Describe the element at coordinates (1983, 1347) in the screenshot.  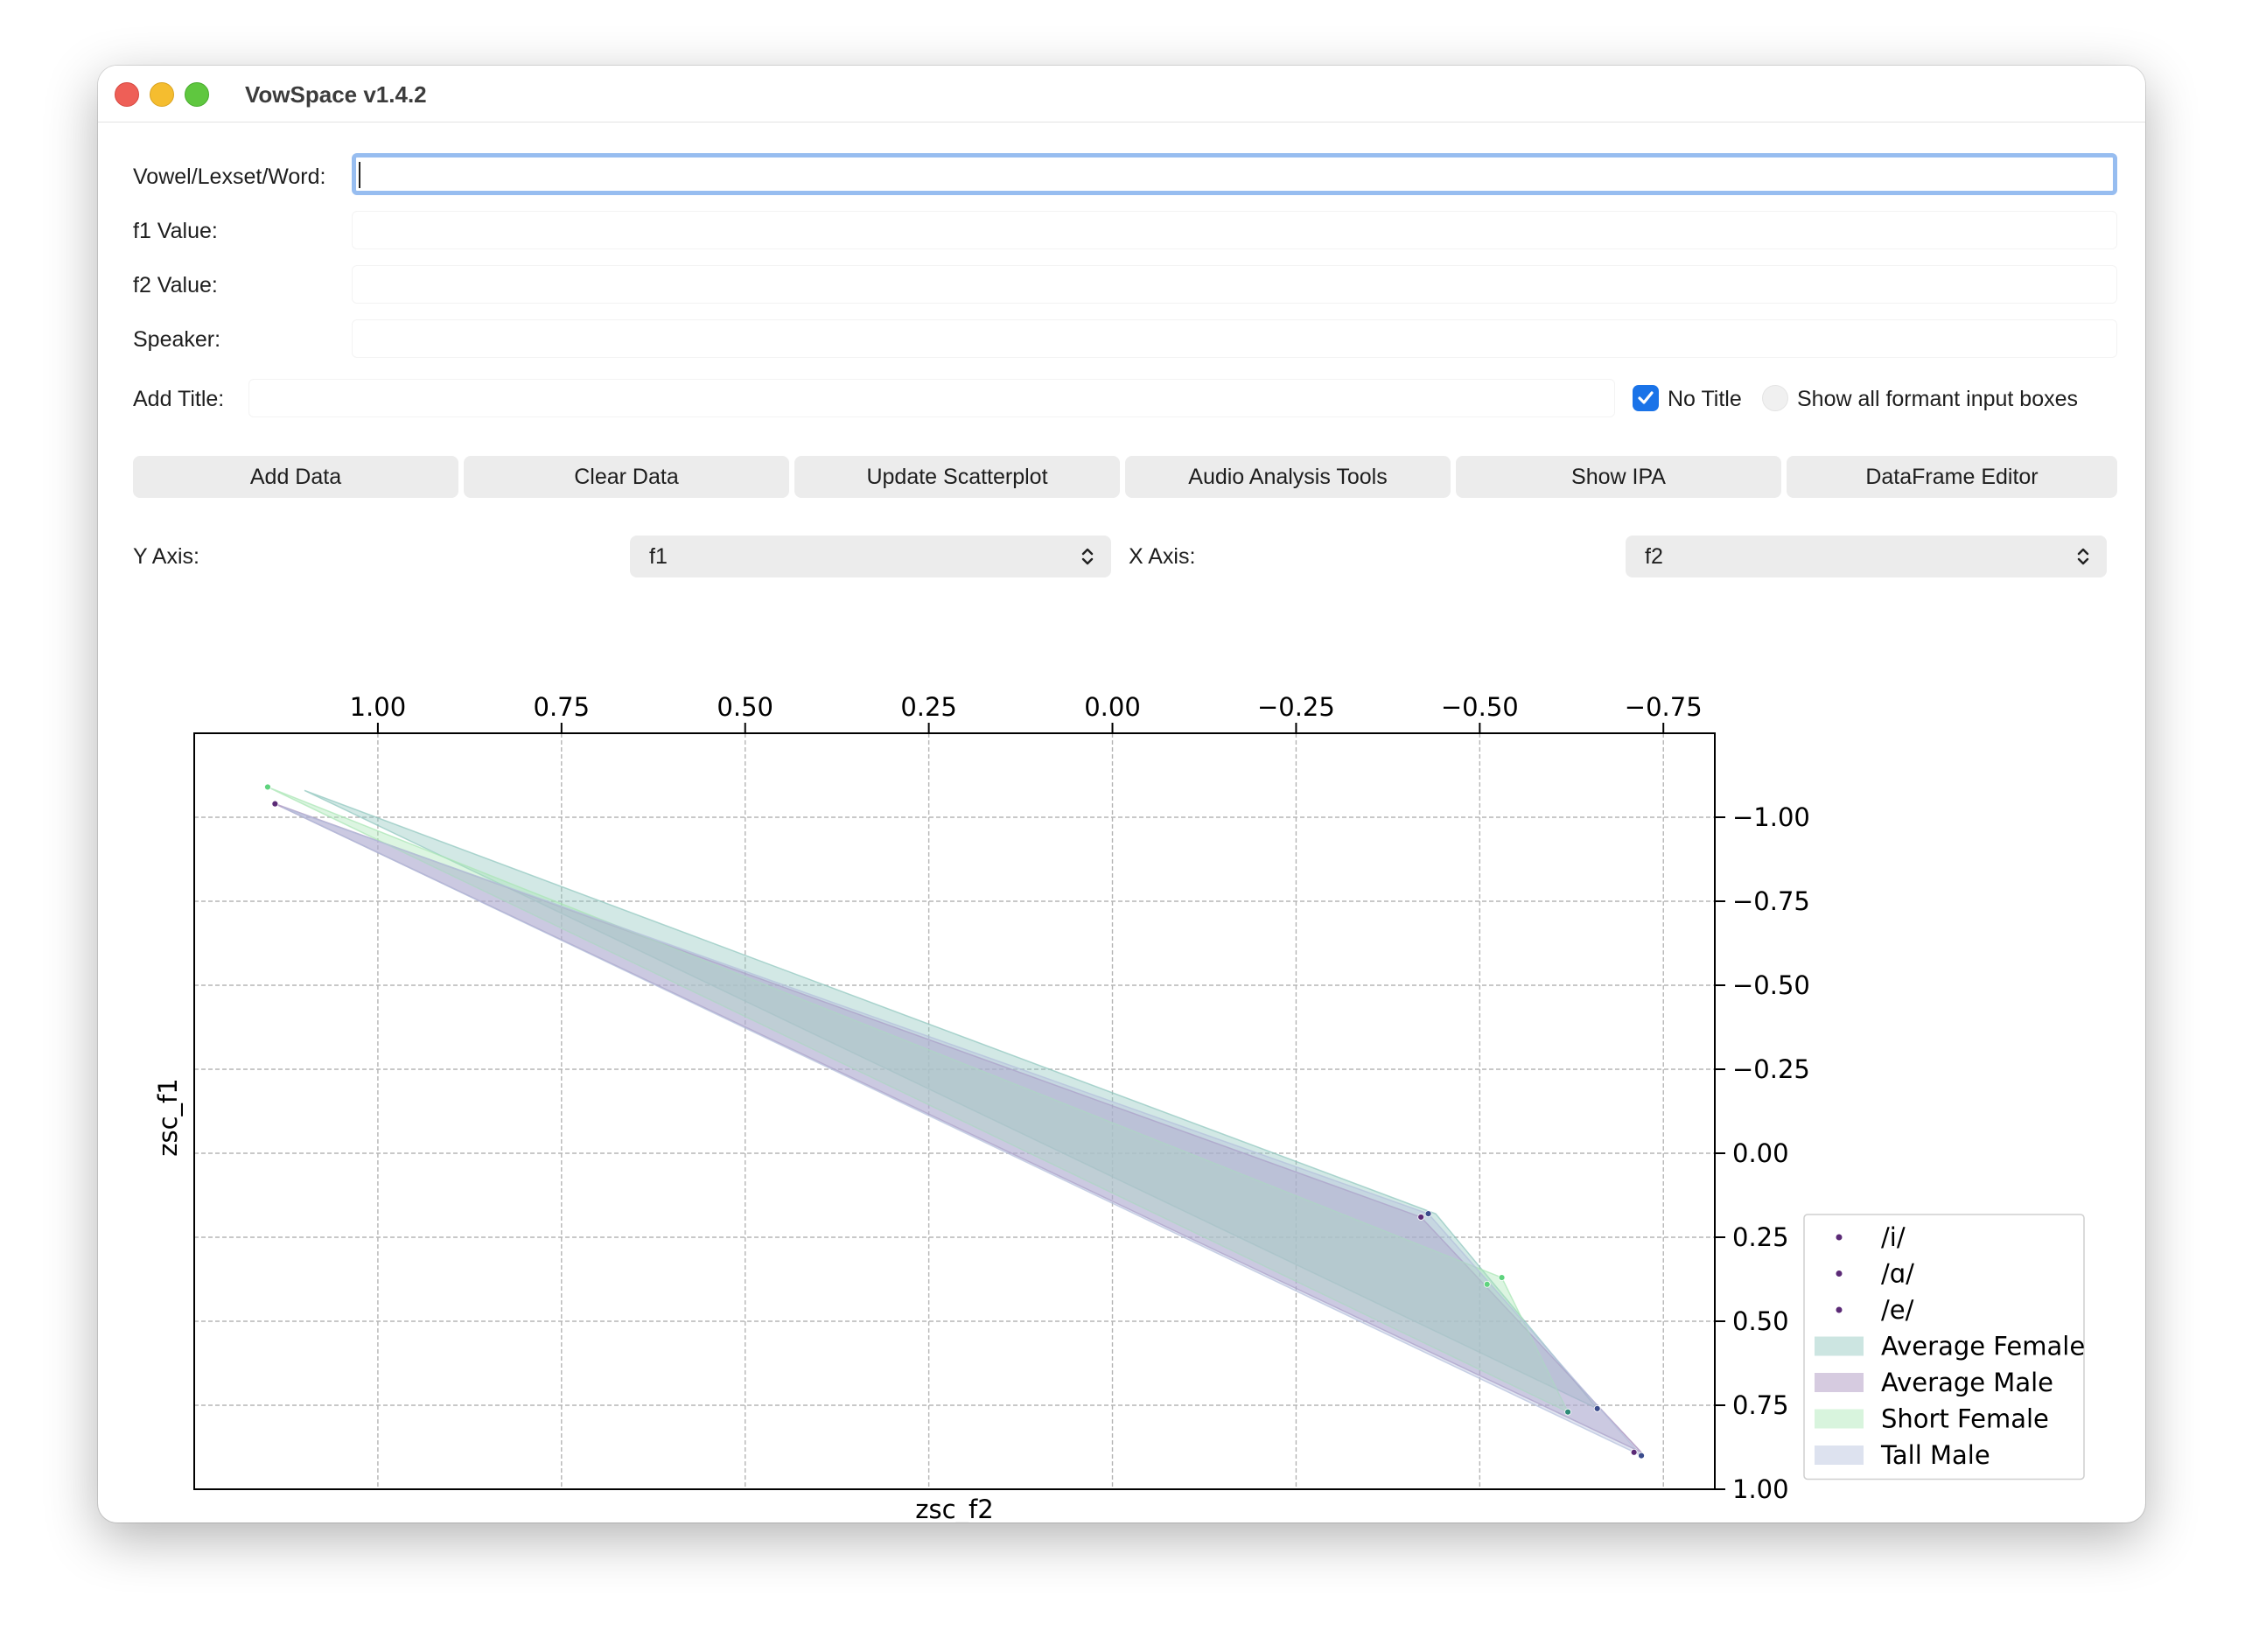
I see `legend-label: Average Female` at that location.